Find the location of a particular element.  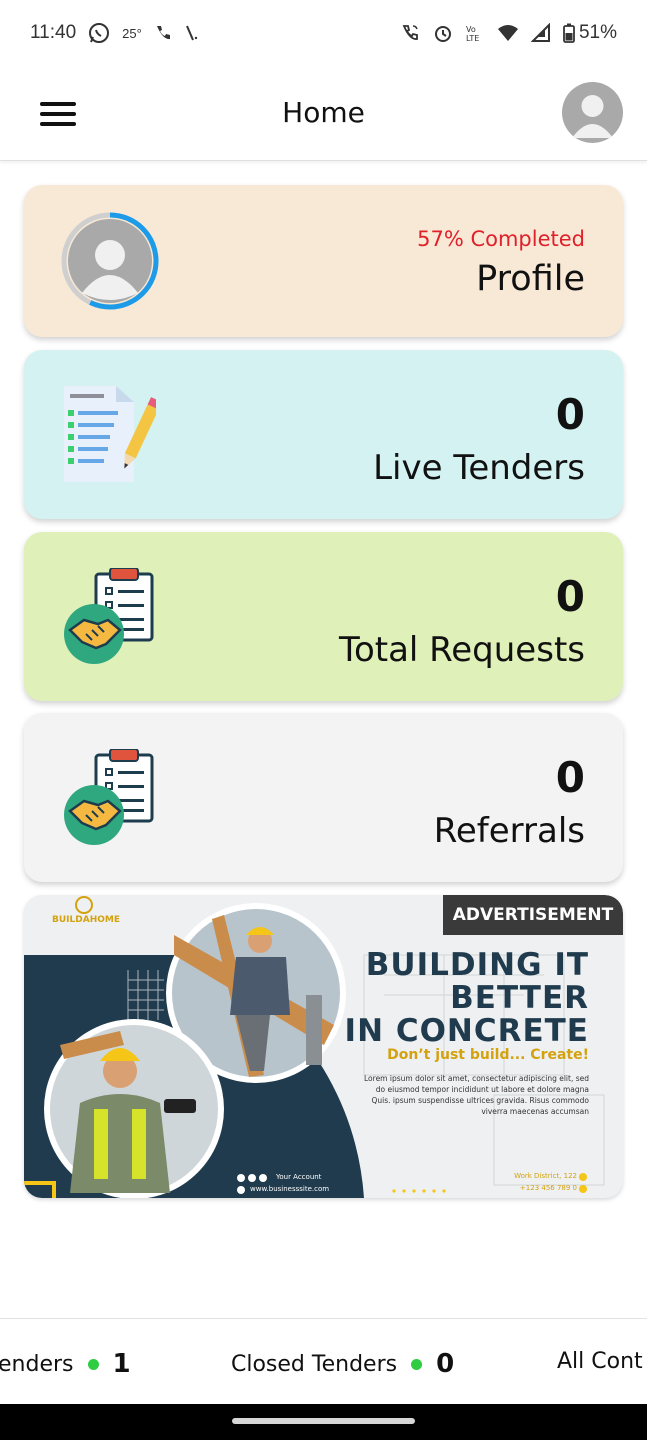

ticker-item-count: 0 is located at coordinates (445, 1364).